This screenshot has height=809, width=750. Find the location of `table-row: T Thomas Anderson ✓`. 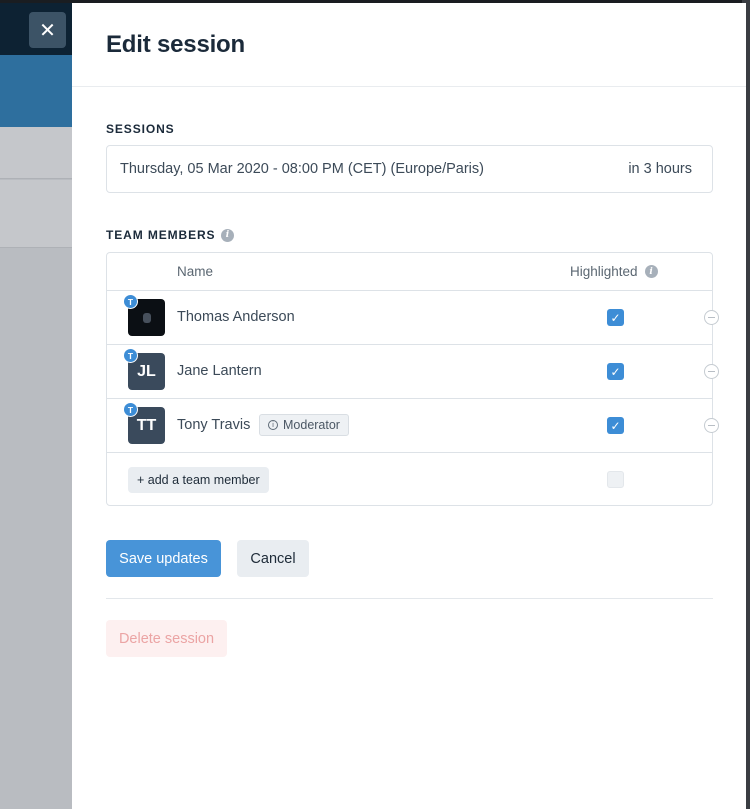

table-row: T Thomas Anderson ✓ is located at coordinates (413, 318).